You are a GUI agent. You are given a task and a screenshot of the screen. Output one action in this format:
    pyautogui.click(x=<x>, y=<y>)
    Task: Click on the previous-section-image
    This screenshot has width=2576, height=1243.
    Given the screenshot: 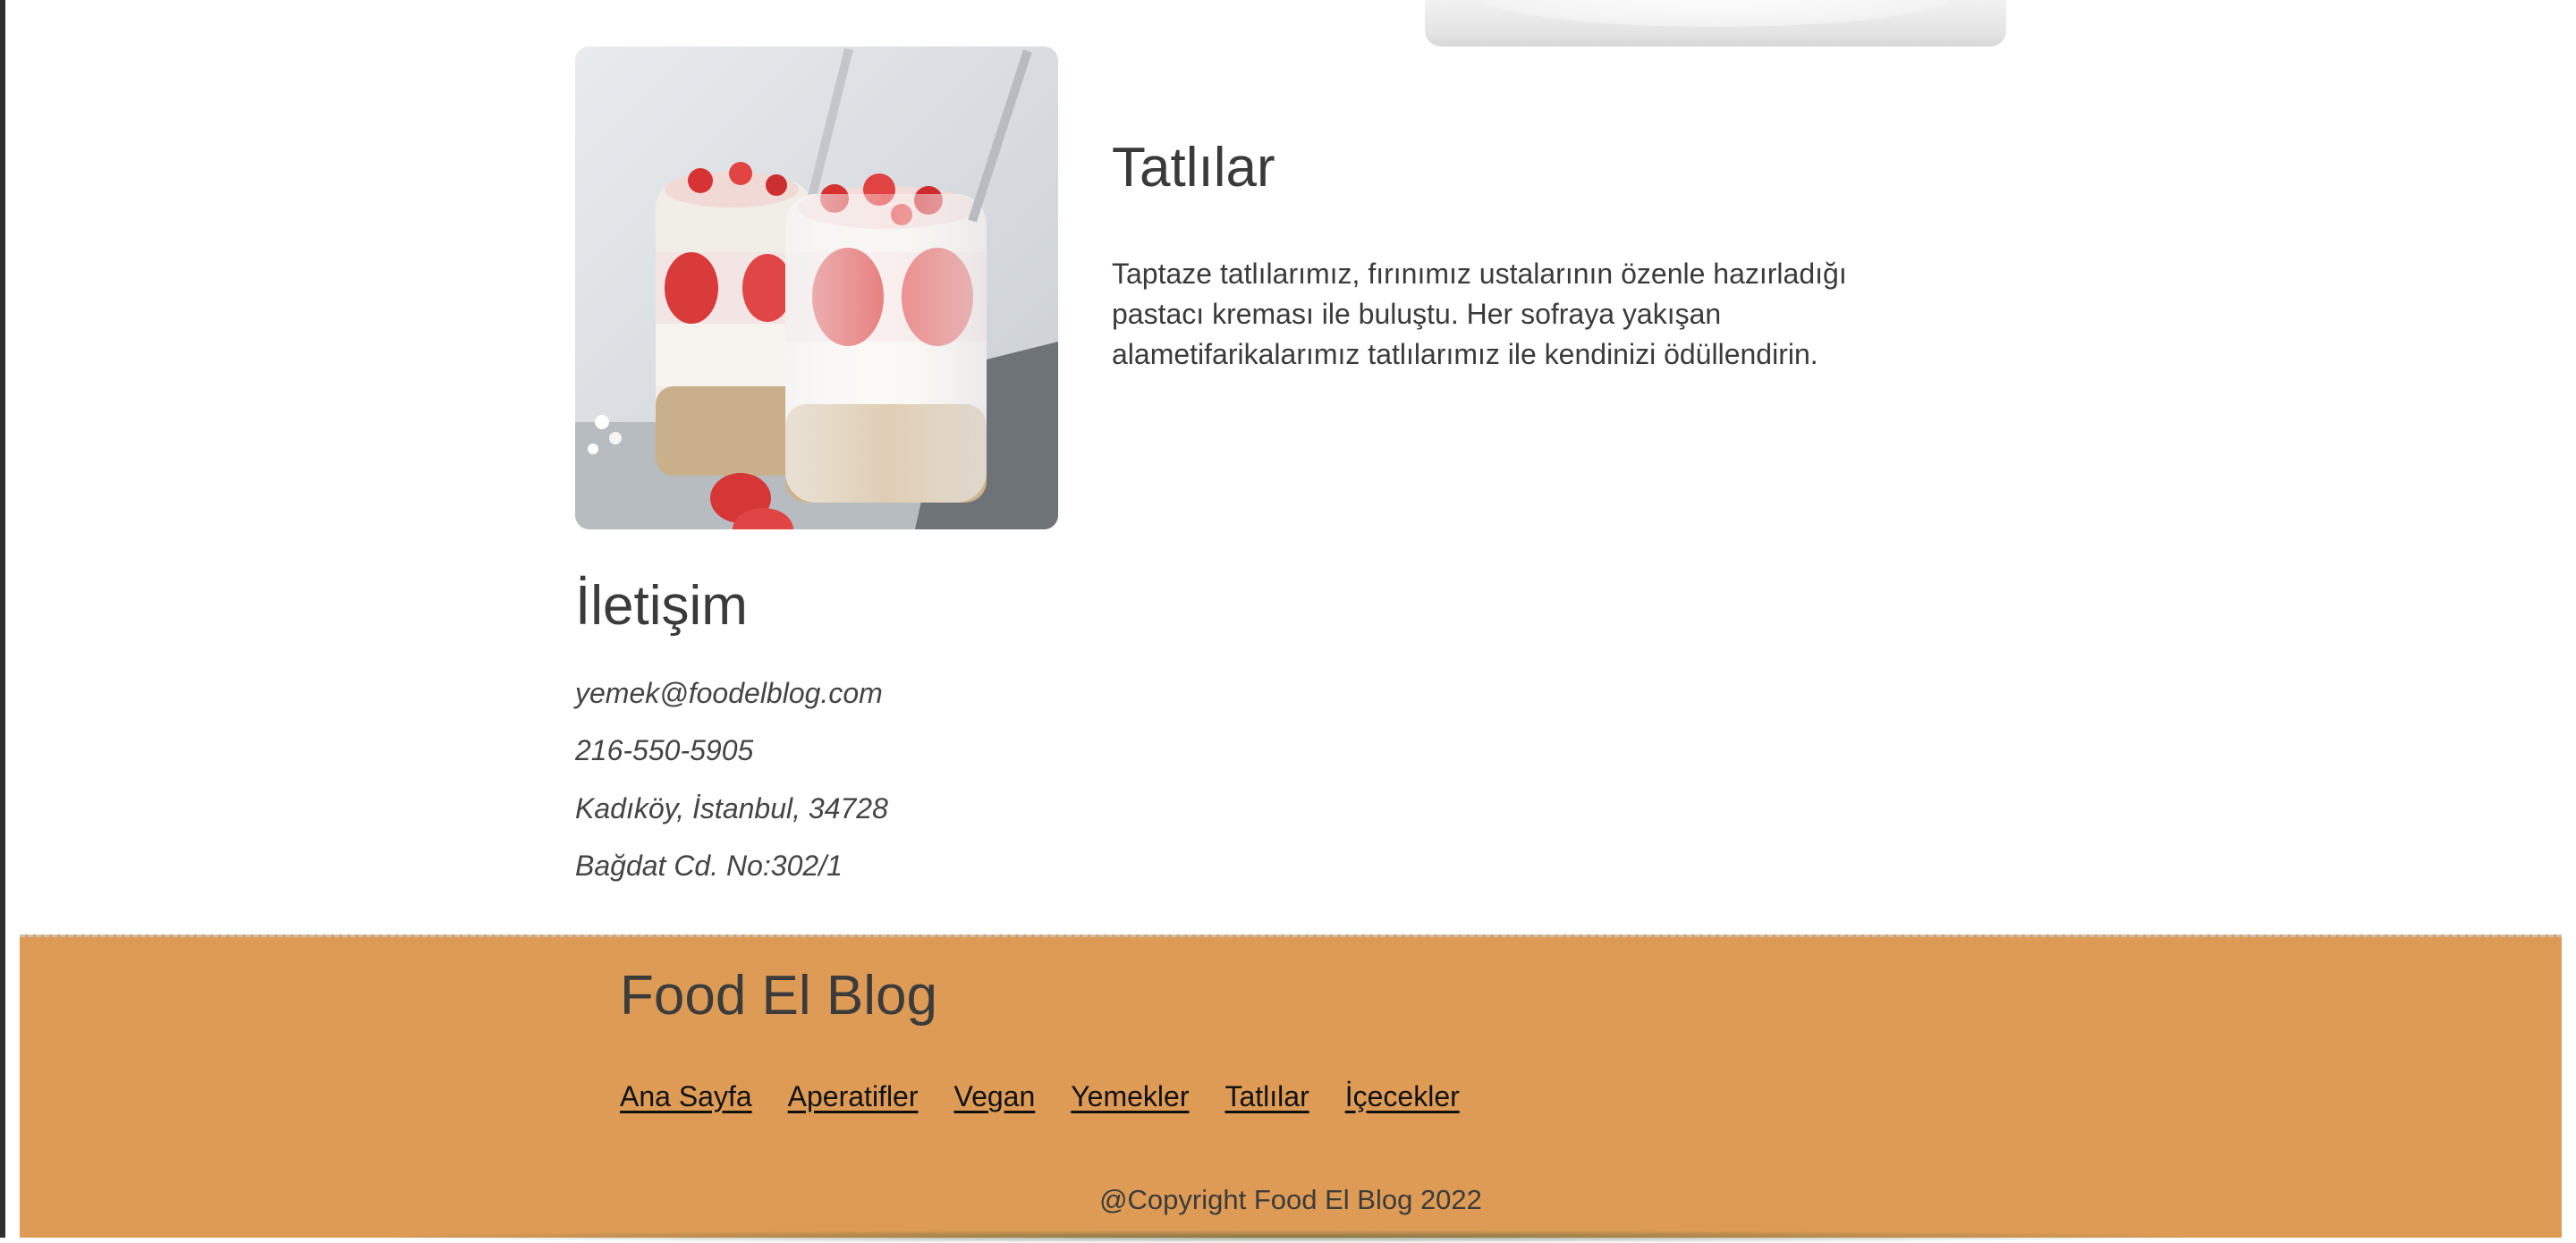 What is the action you would take?
    pyautogui.click(x=1715, y=23)
    